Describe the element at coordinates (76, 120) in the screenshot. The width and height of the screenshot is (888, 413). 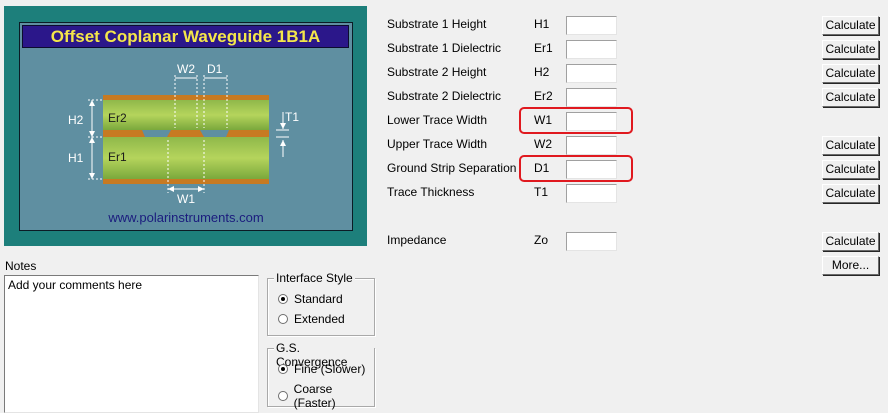
I see `h2-label: H2` at that location.